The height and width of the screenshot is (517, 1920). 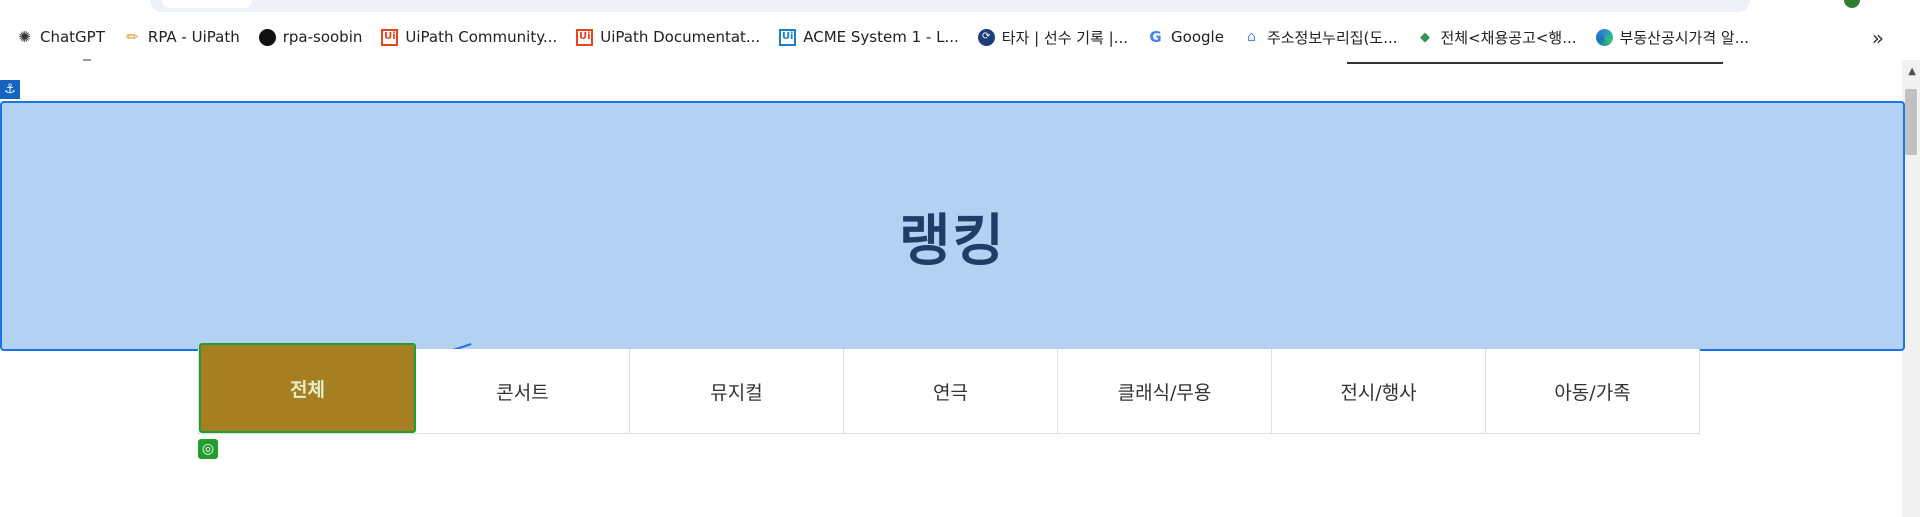 I want to click on category-tabs: 전체 콘서트 뮤지컬 연극 클래식/무용 전시/행사 아동/가족, so click(x=949, y=388).